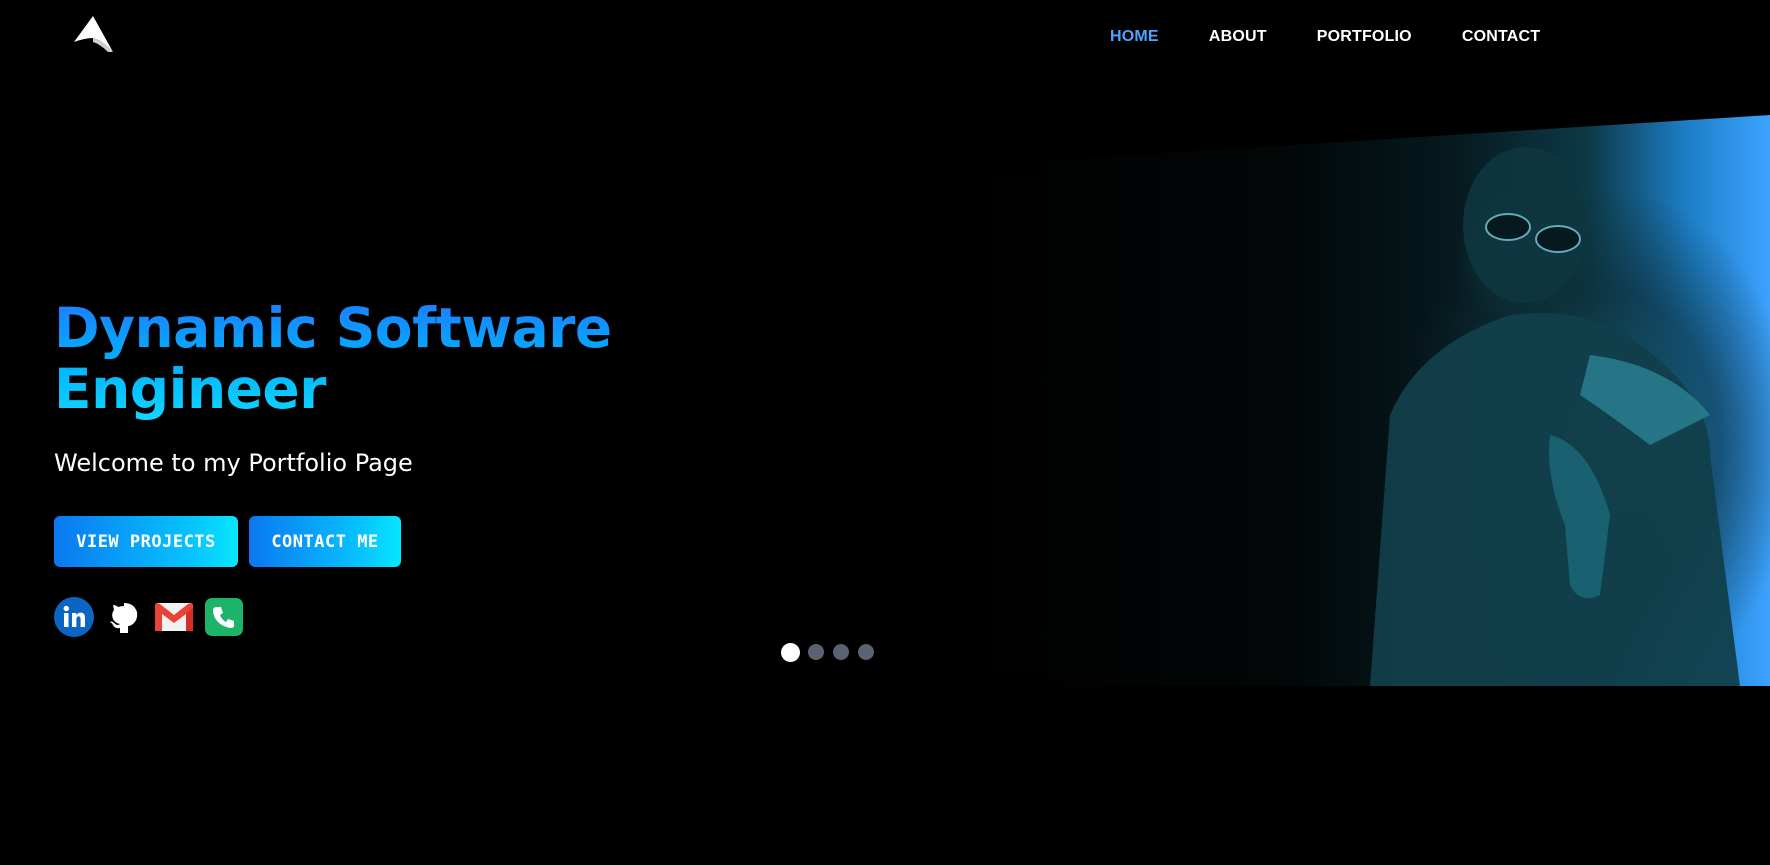 The width and height of the screenshot is (1770, 865). I want to click on main-nav: HOME ABOUT PORTFOLIO CONTACT, so click(1350, 37).